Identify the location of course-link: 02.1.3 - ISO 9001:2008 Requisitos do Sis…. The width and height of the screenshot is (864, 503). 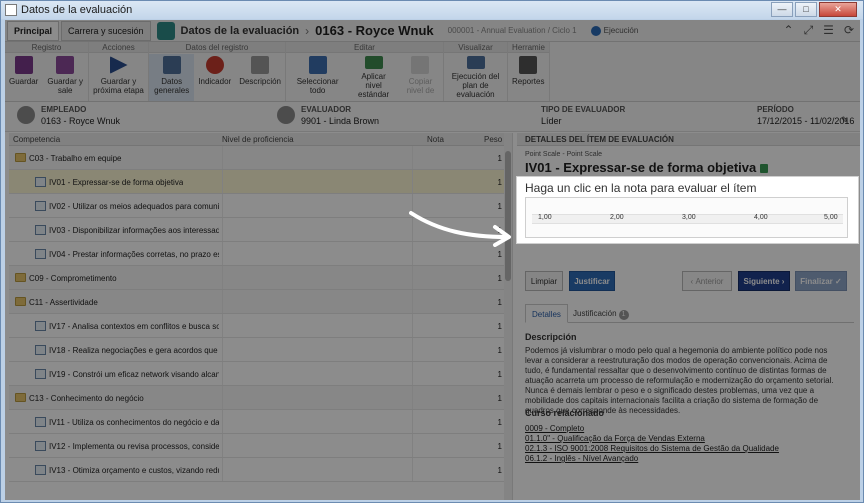
(685, 449).